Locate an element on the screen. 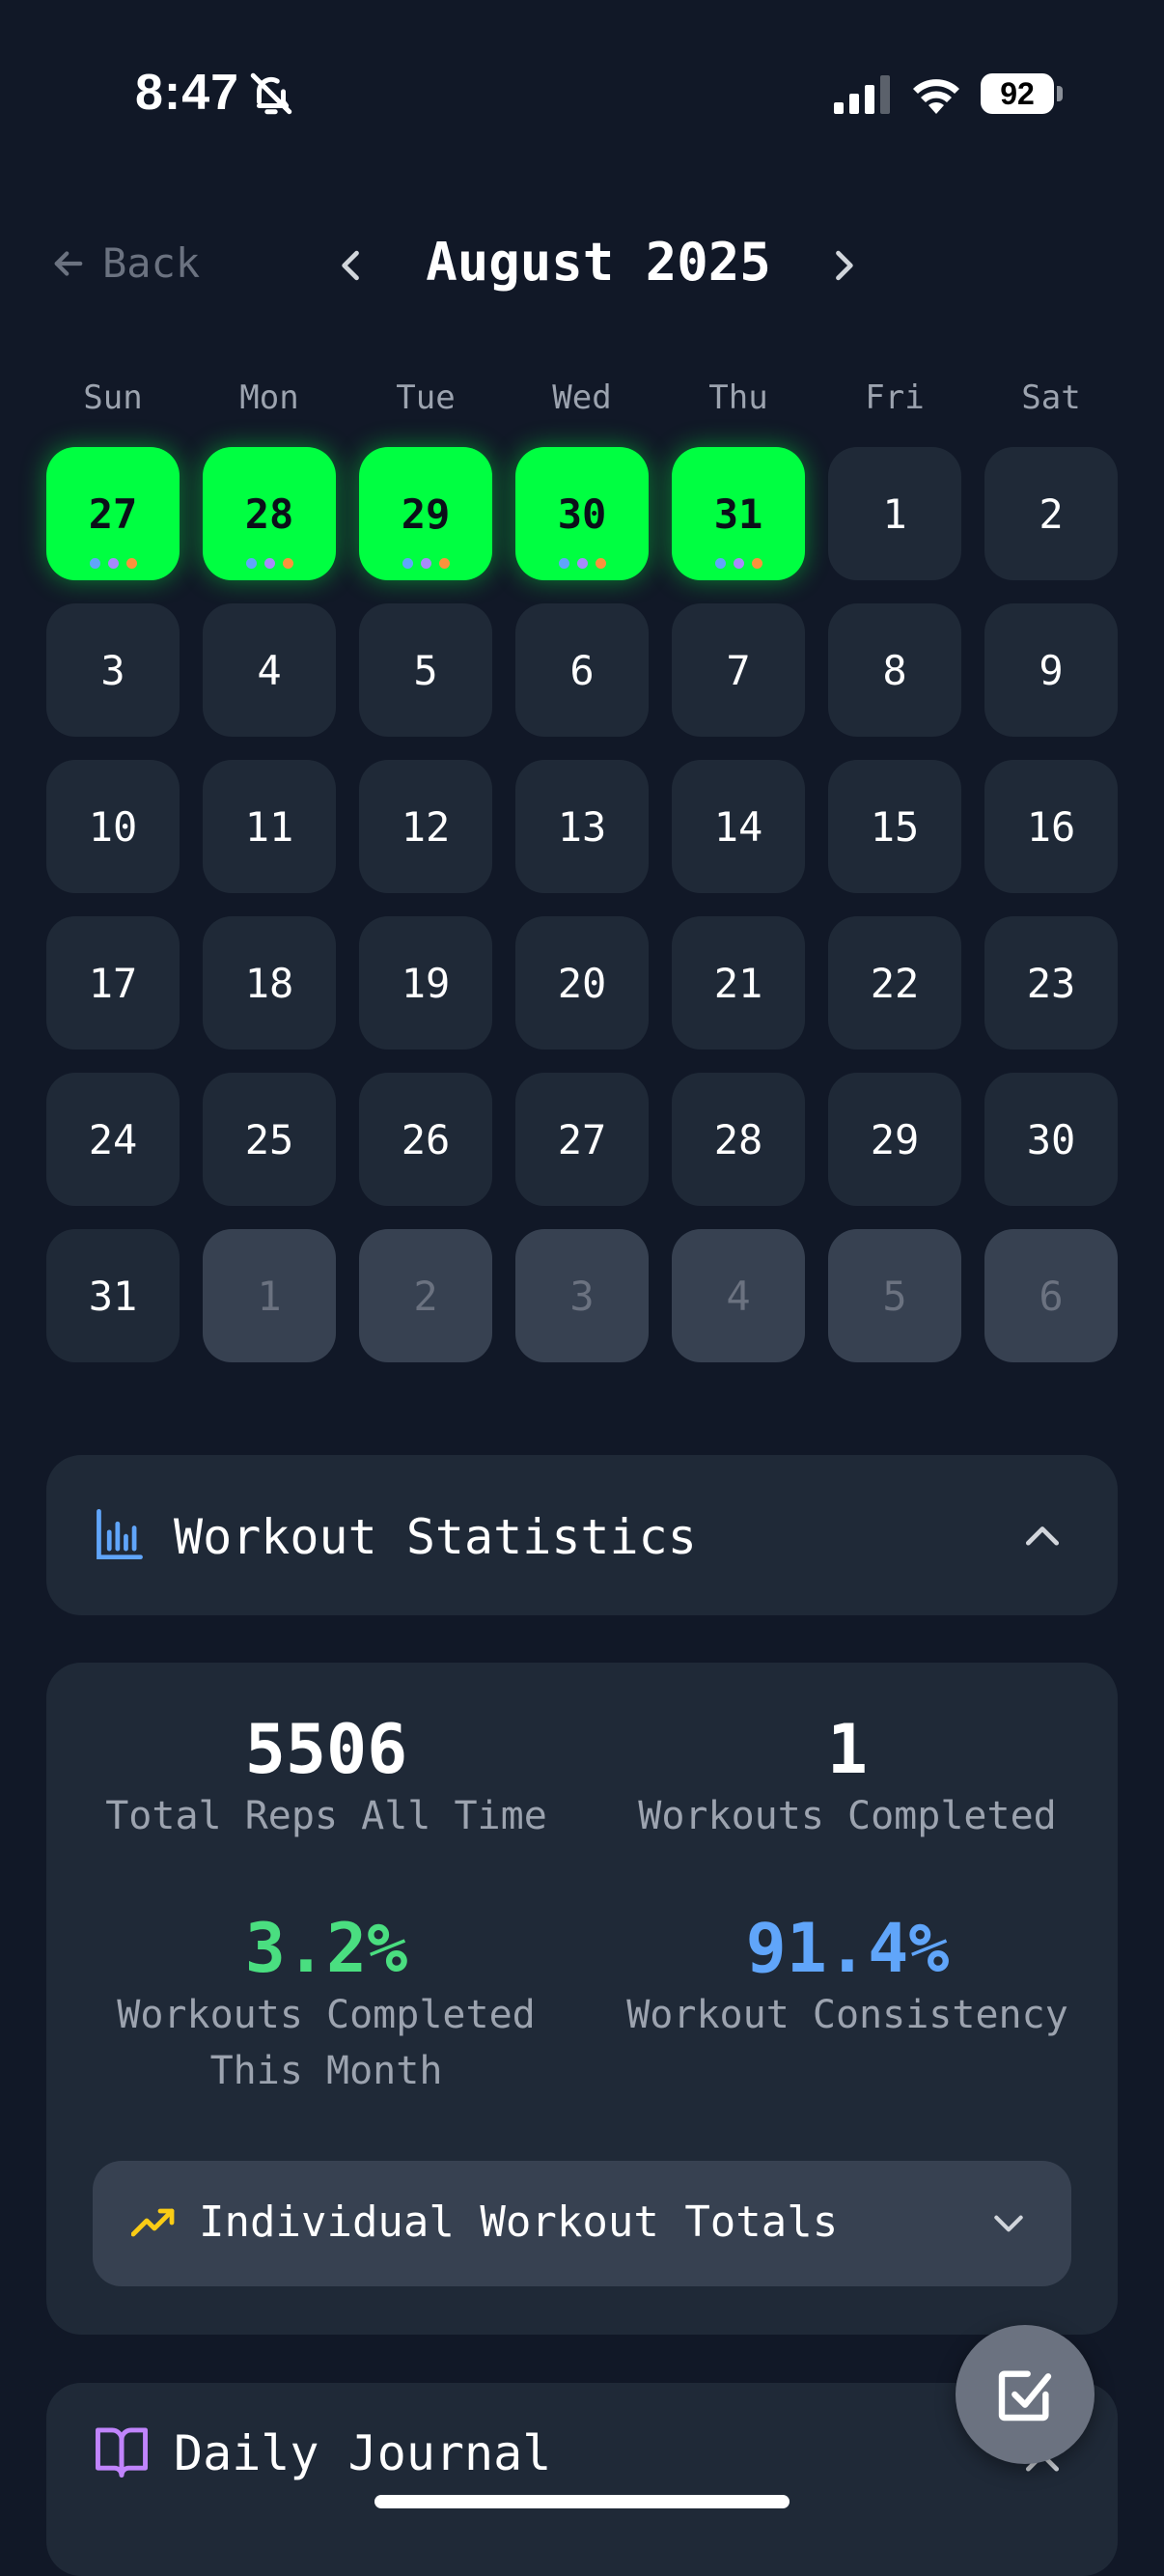 The width and height of the screenshot is (1164, 2576). individual-workout-totals-toggle: Individual Workout Totals is located at coordinates (582, 2224).